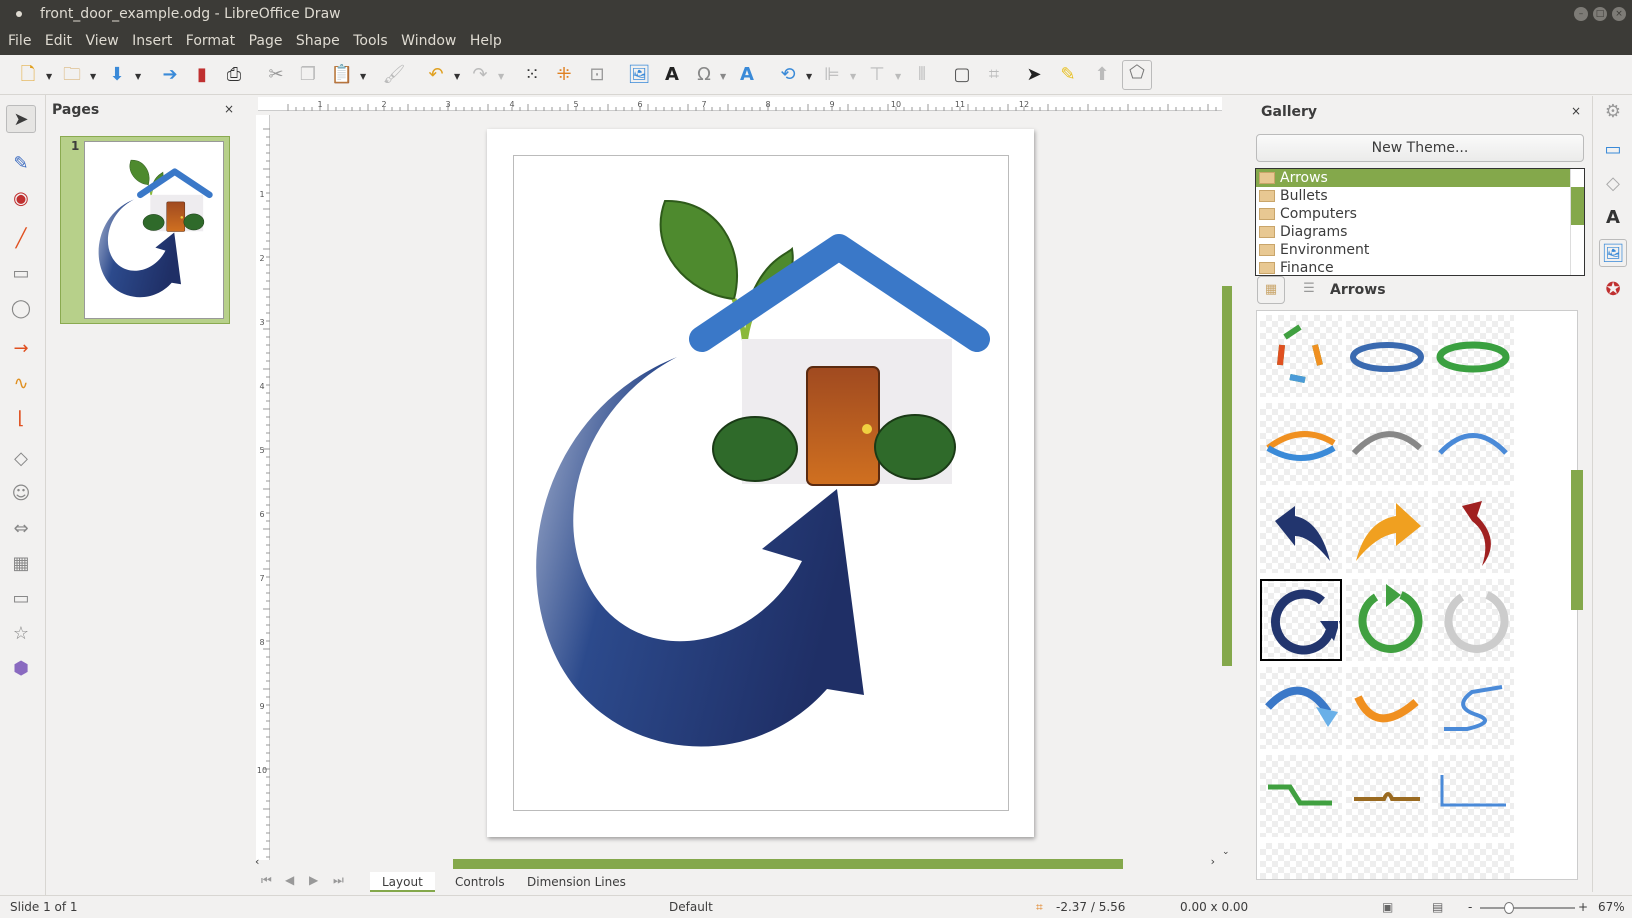 The width and height of the screenshot is (1632, 918). Describe the element at coordinates (21, 599) in the screenshot. I see `callouts-icon: ▭` at that location.